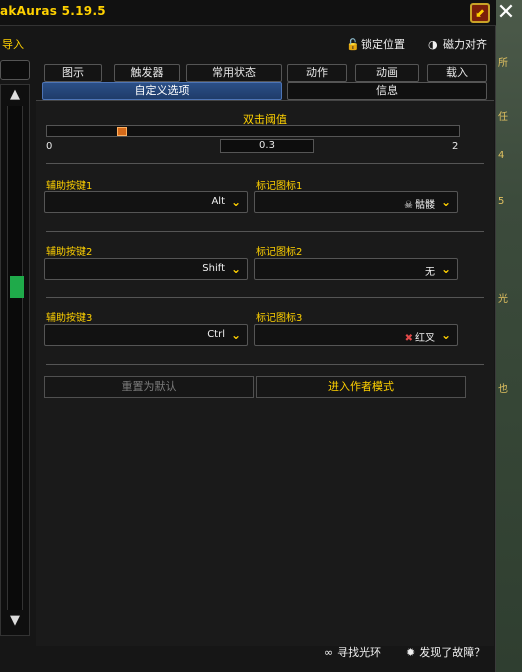 Image resolution: width=522 pixels, height=672 pixels. What do you see at coordinates (433, 44) in the screenshot?
I see `magnet-icon: ◑` at bounding box center [433, 44].